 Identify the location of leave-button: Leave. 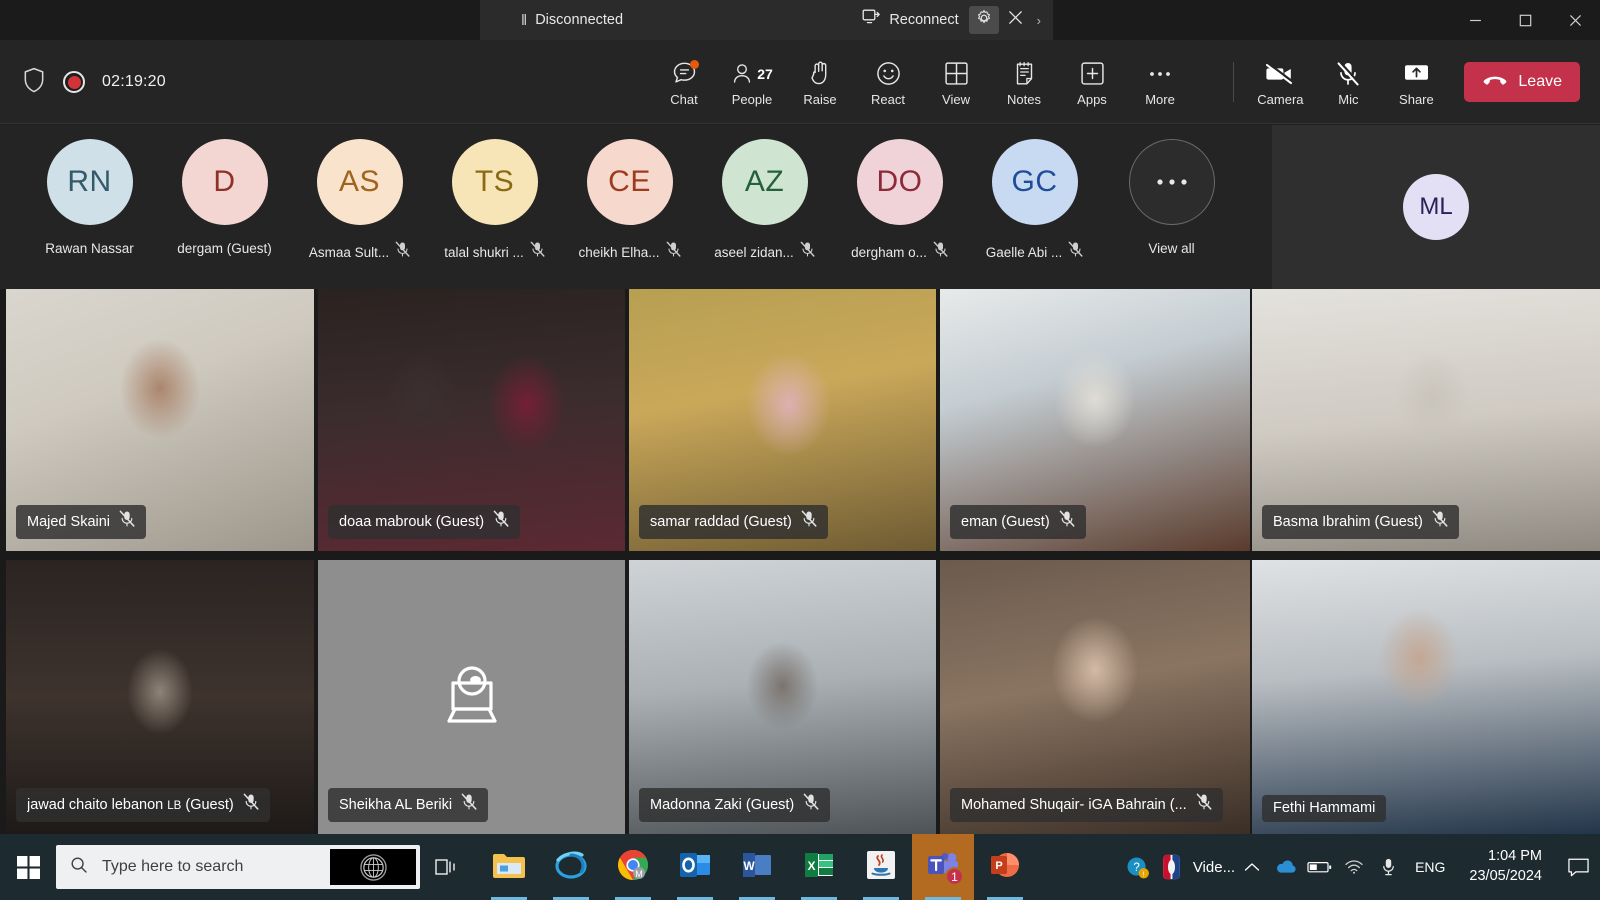
(1522, 82).